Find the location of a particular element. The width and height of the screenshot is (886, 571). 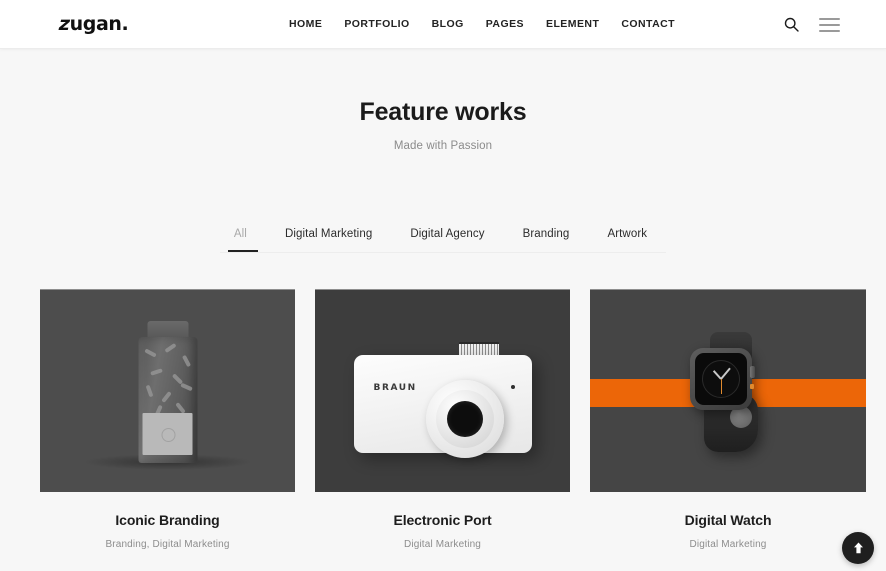

camera-body: BRAUN is located at coordinates (442, 406).